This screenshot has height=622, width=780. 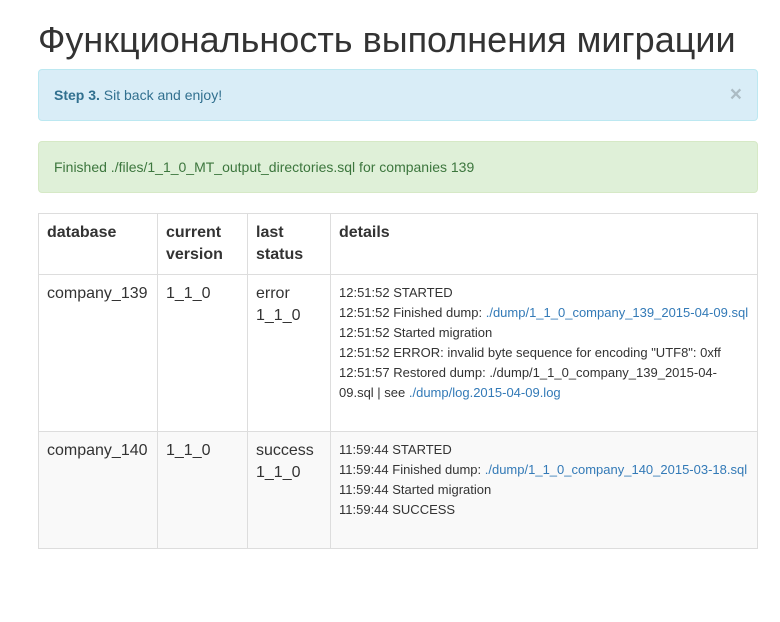 I want to click on log-line: 12:51:52 Started migration, so click(x=416, y=332).